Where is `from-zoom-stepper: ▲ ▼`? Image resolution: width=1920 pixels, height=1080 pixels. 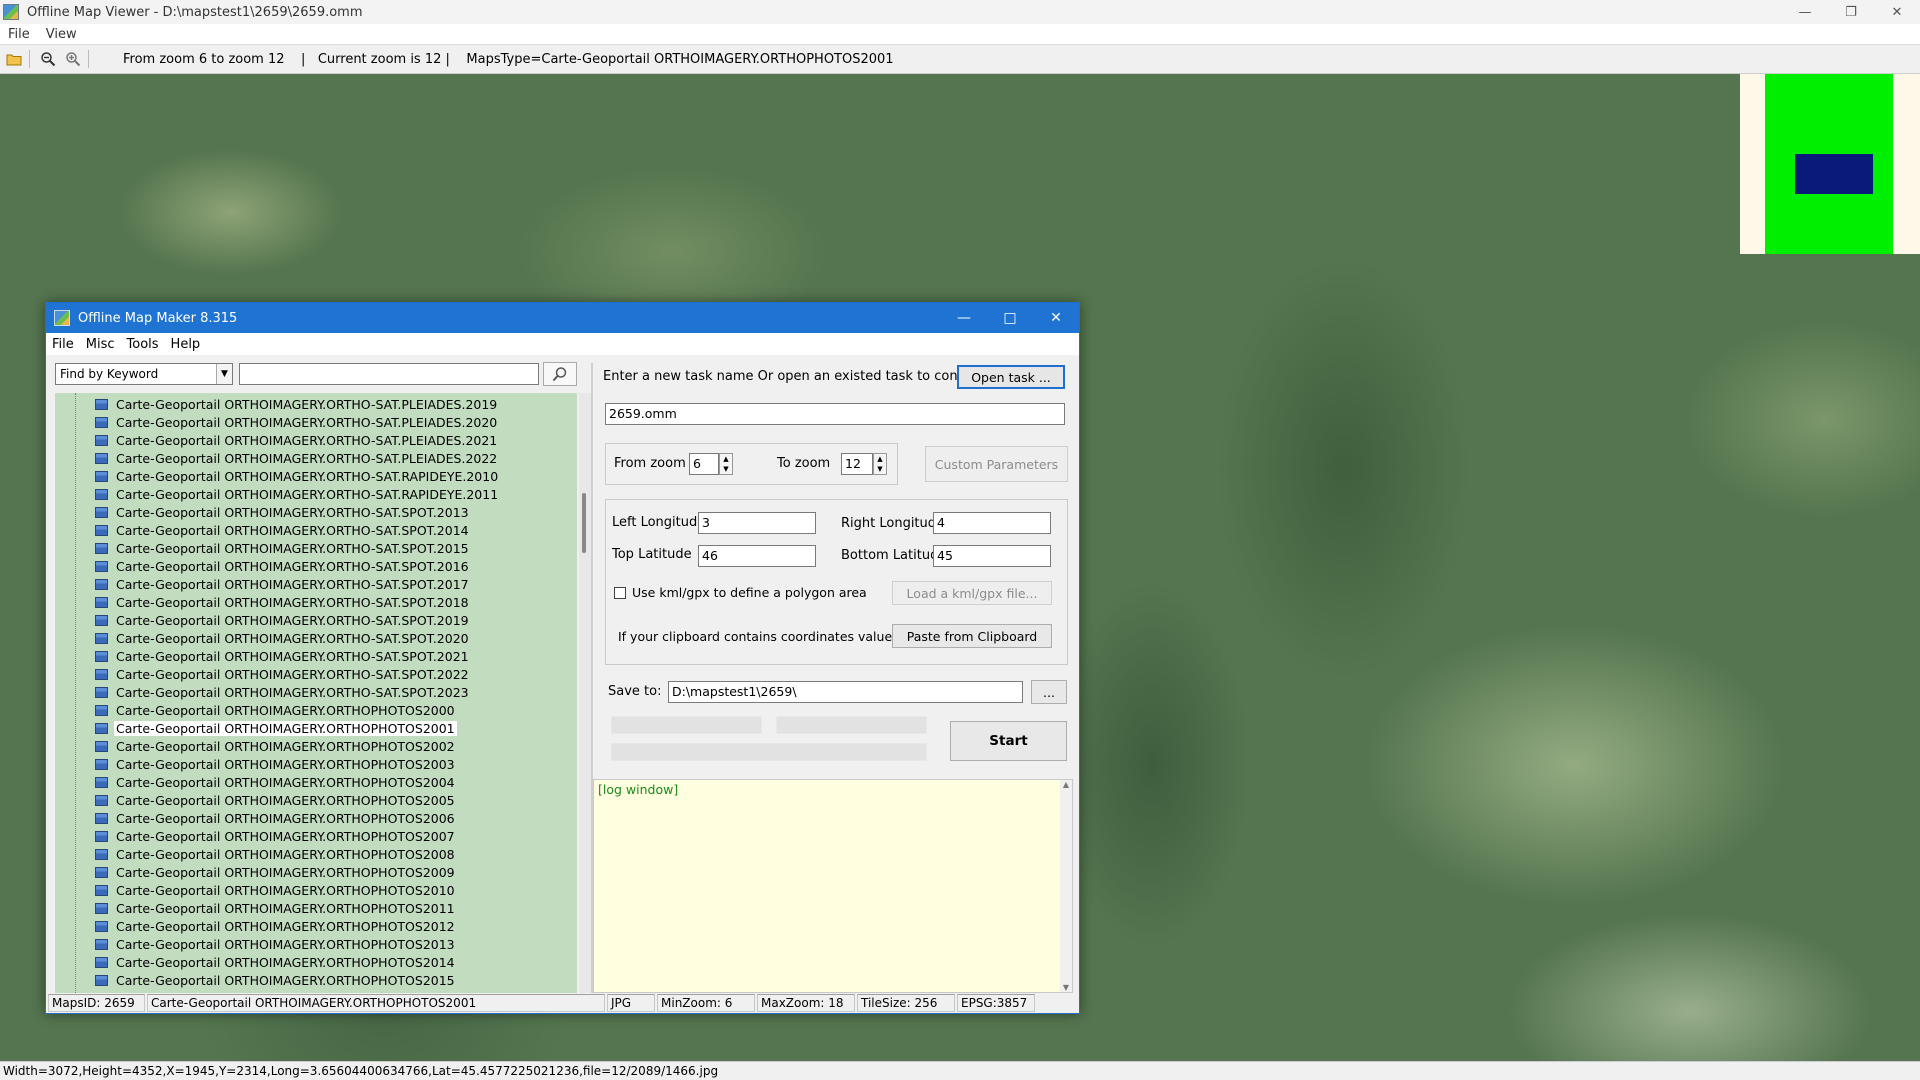 from-zoom-stepper: ▲ ▼ is located at coordinates (726, 464).